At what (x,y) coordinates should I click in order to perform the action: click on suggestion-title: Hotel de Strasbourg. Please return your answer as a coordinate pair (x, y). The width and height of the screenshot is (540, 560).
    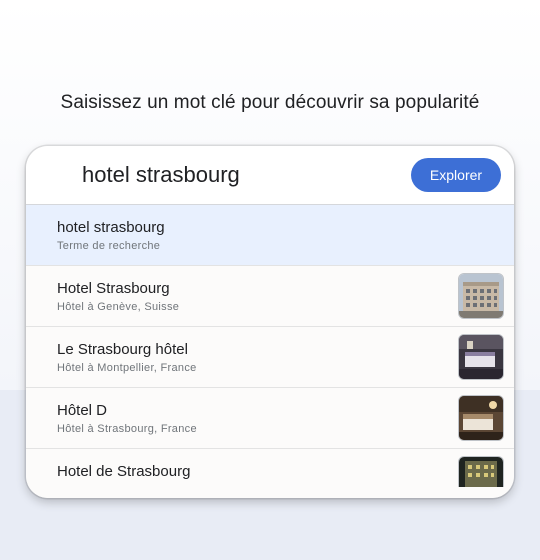
    Looking at the image, I should click on (124, 471).